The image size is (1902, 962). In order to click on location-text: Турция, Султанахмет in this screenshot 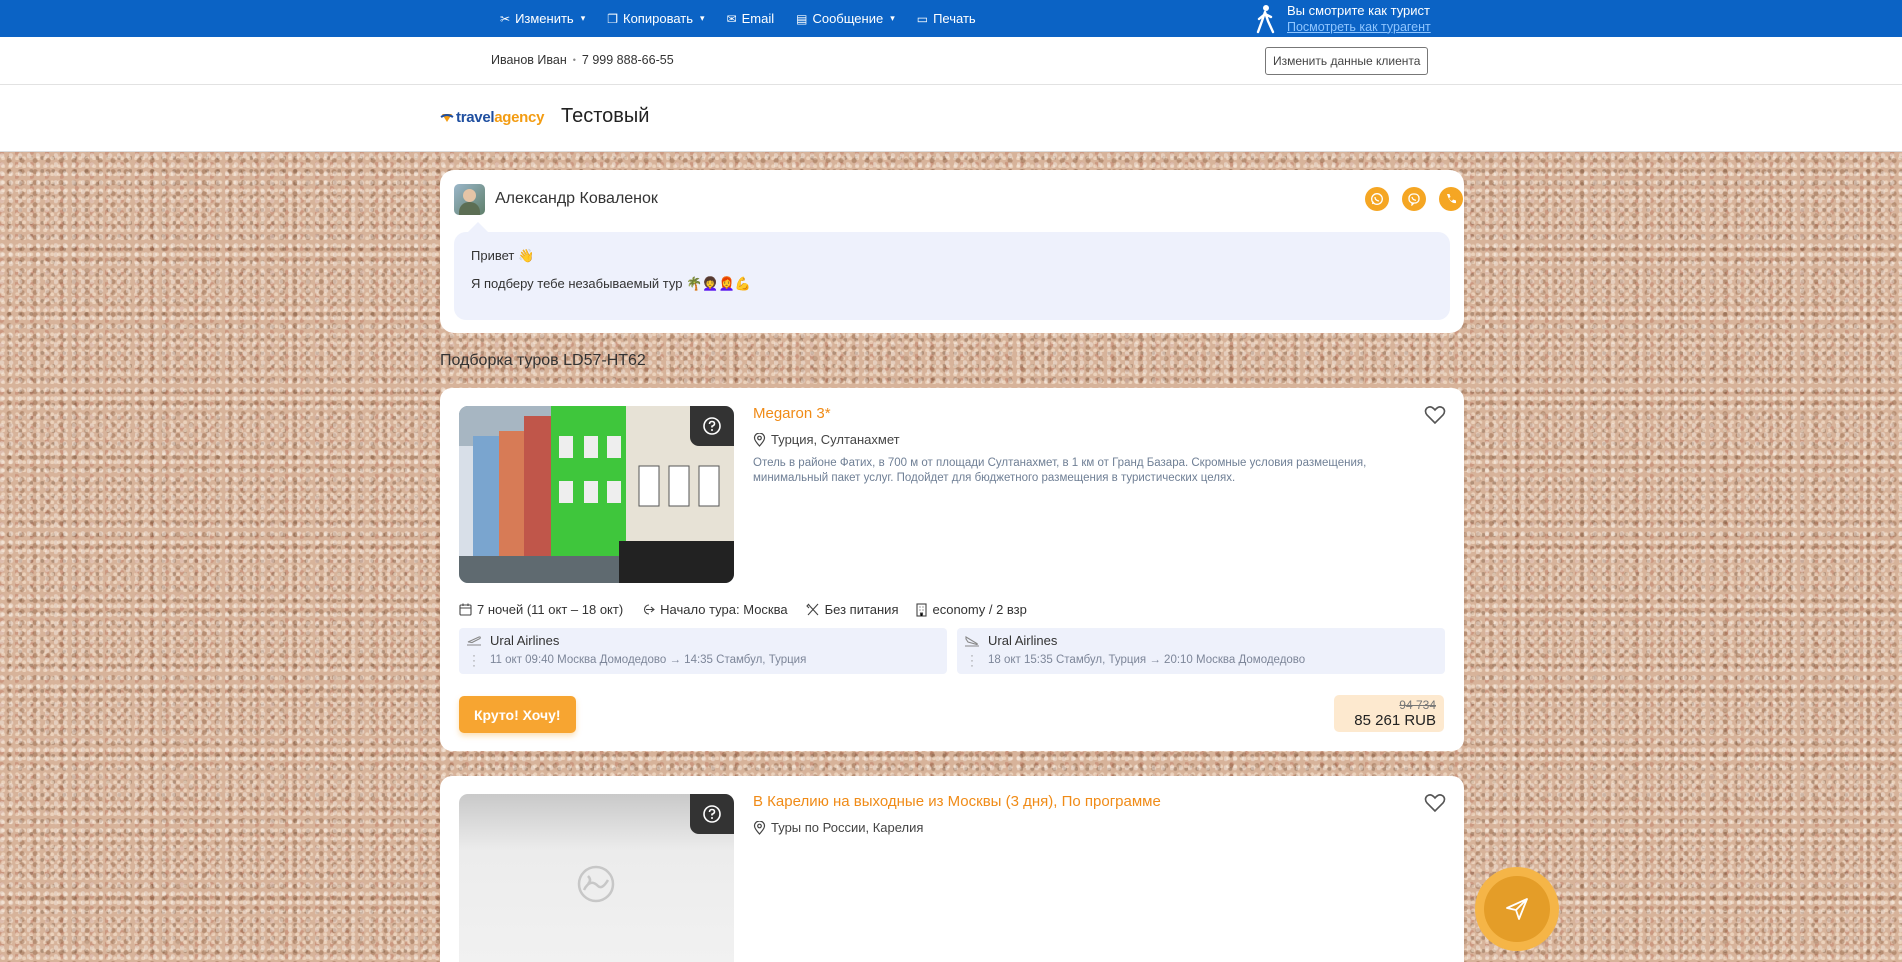, I will do `click(835, 439)`.